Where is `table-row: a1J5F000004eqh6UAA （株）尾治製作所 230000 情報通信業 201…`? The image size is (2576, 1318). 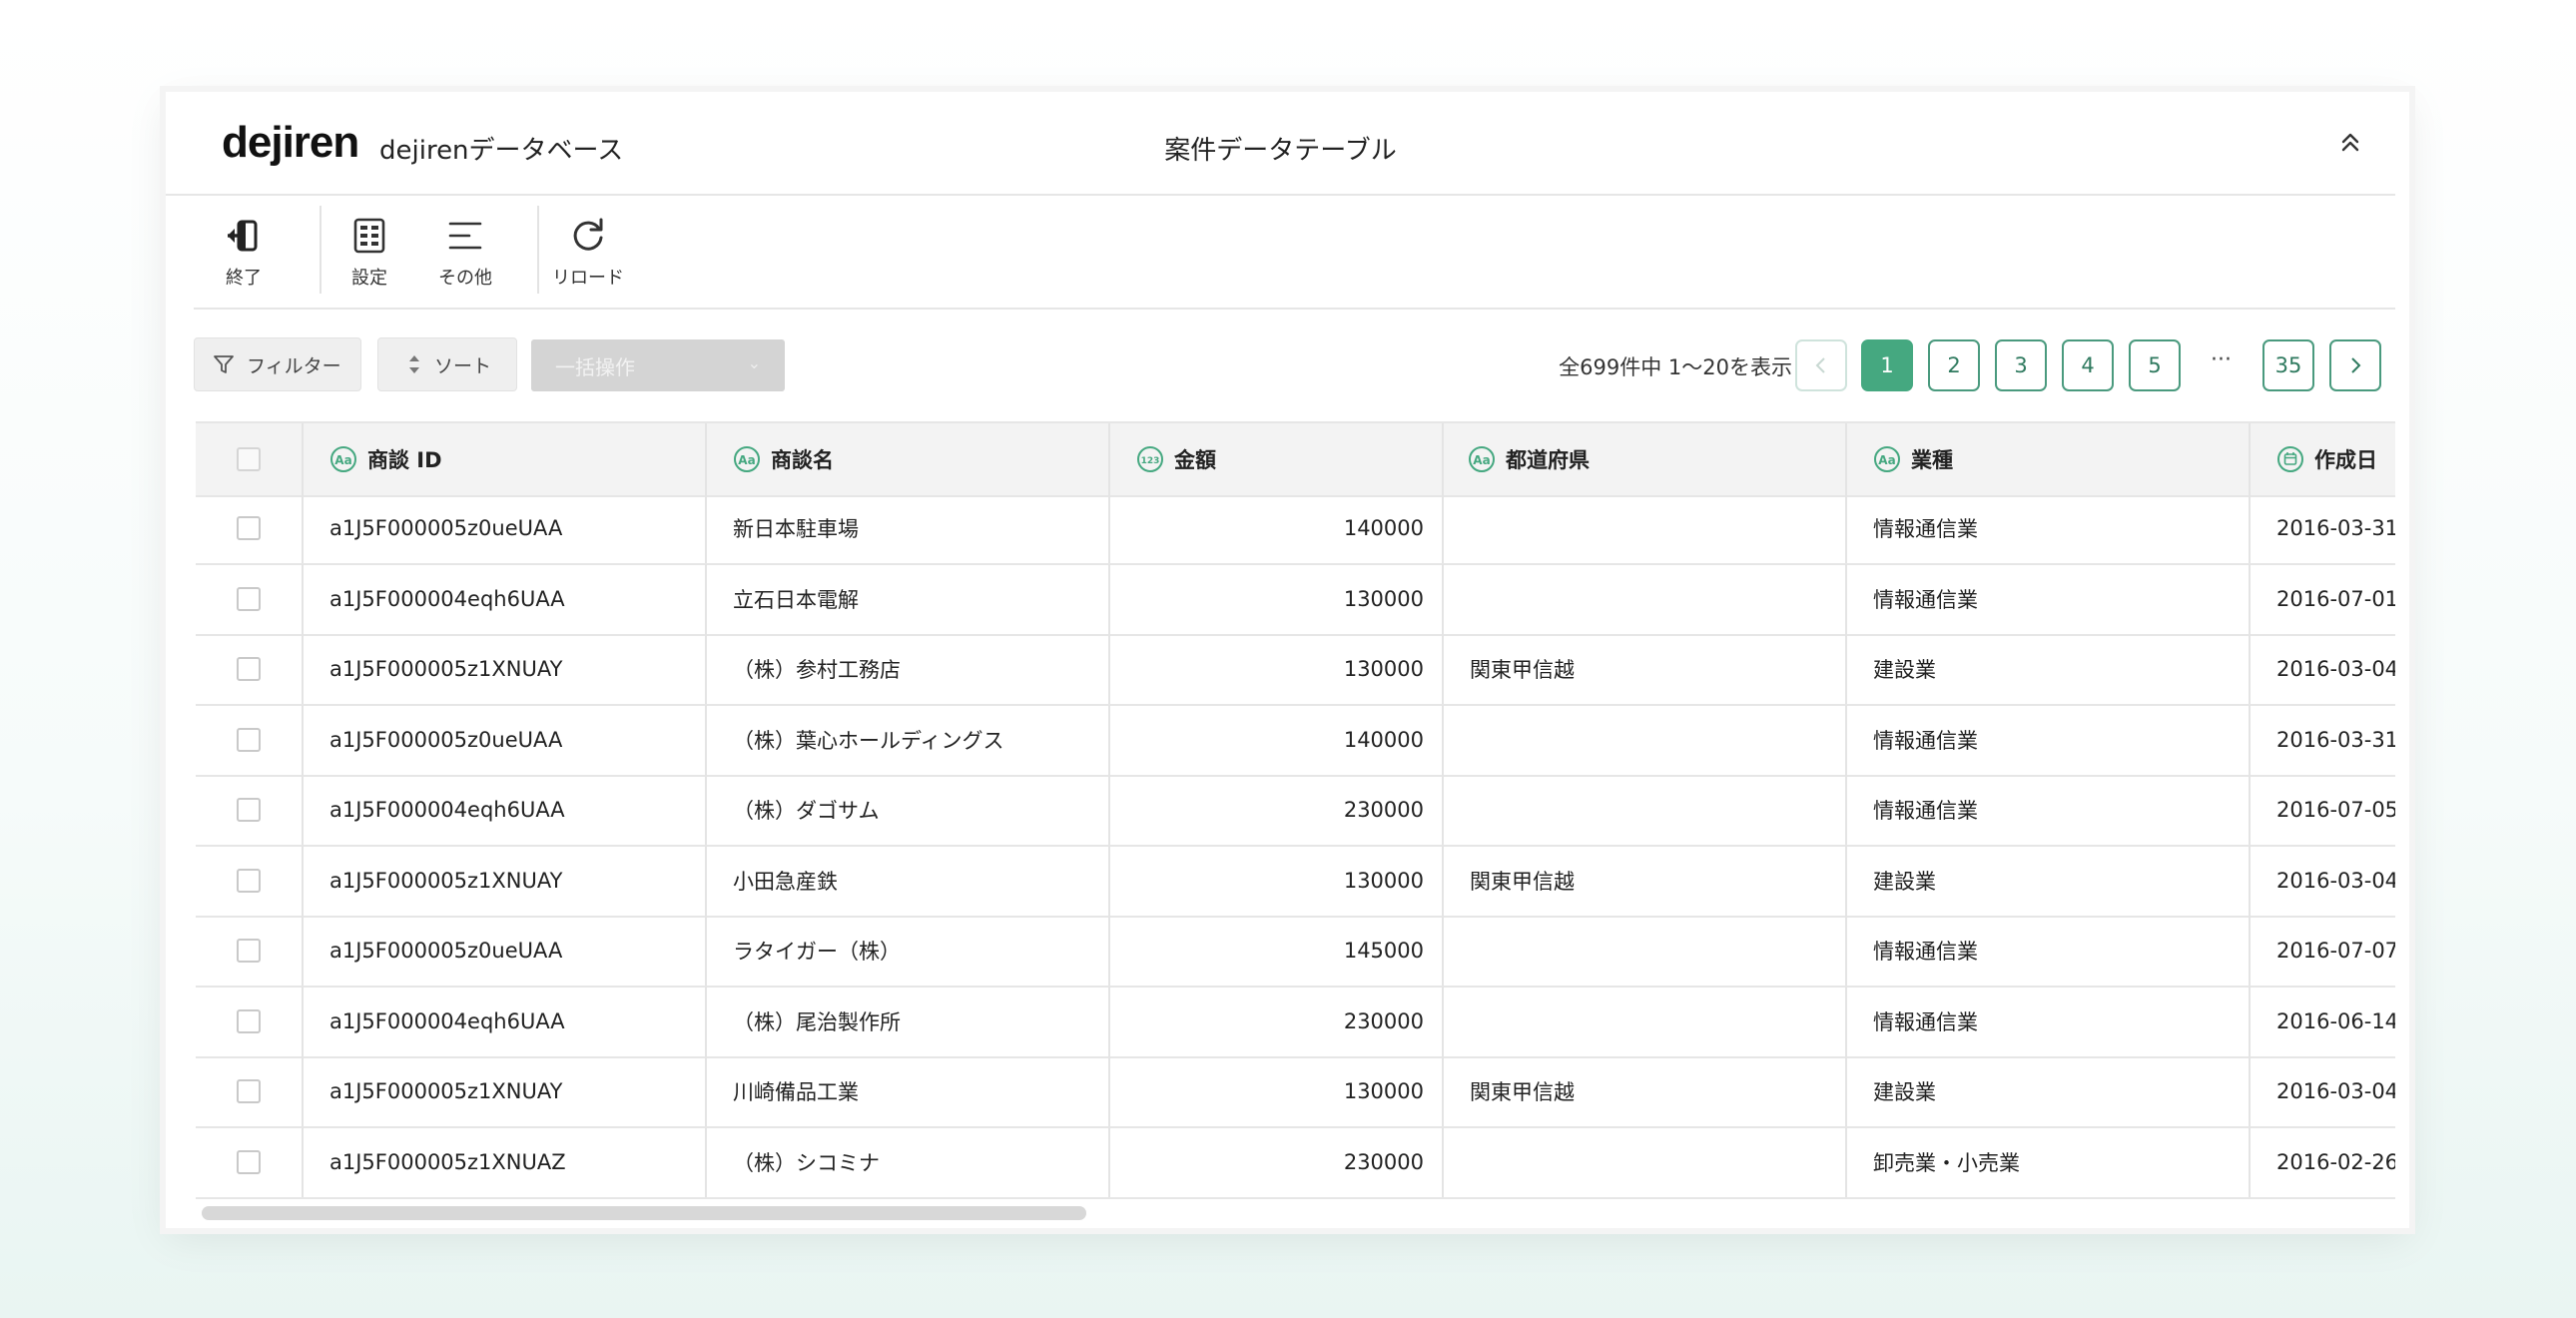
table-row: a1J5F000004eqh6UAA （株）尾治製作所 230000 情報通信業 201… is located at coordinates (1295, 1022).